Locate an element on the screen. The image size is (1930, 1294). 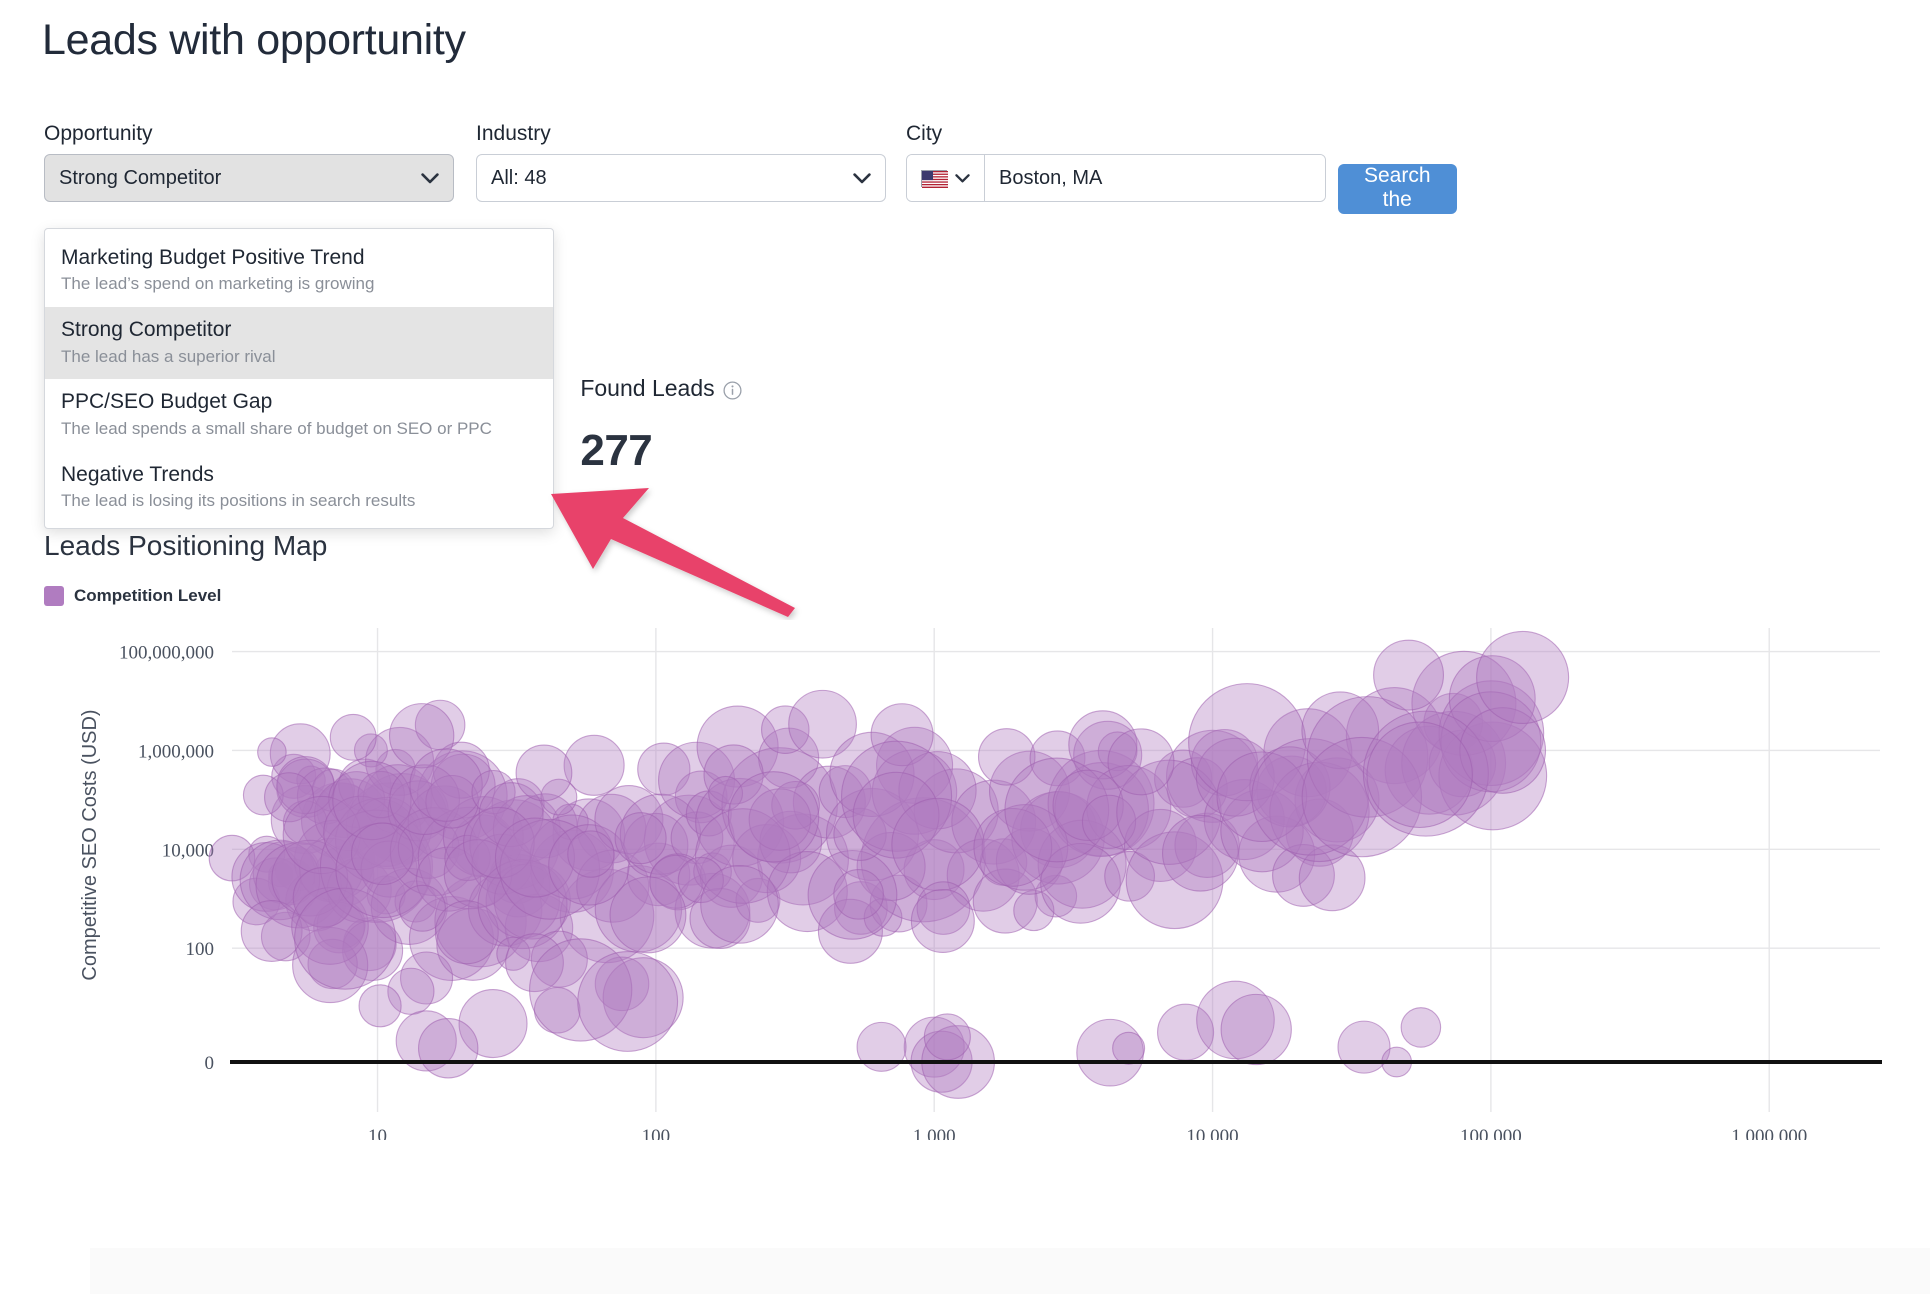
opportunity-label: Opportunity is located at coordinates (98, 133).